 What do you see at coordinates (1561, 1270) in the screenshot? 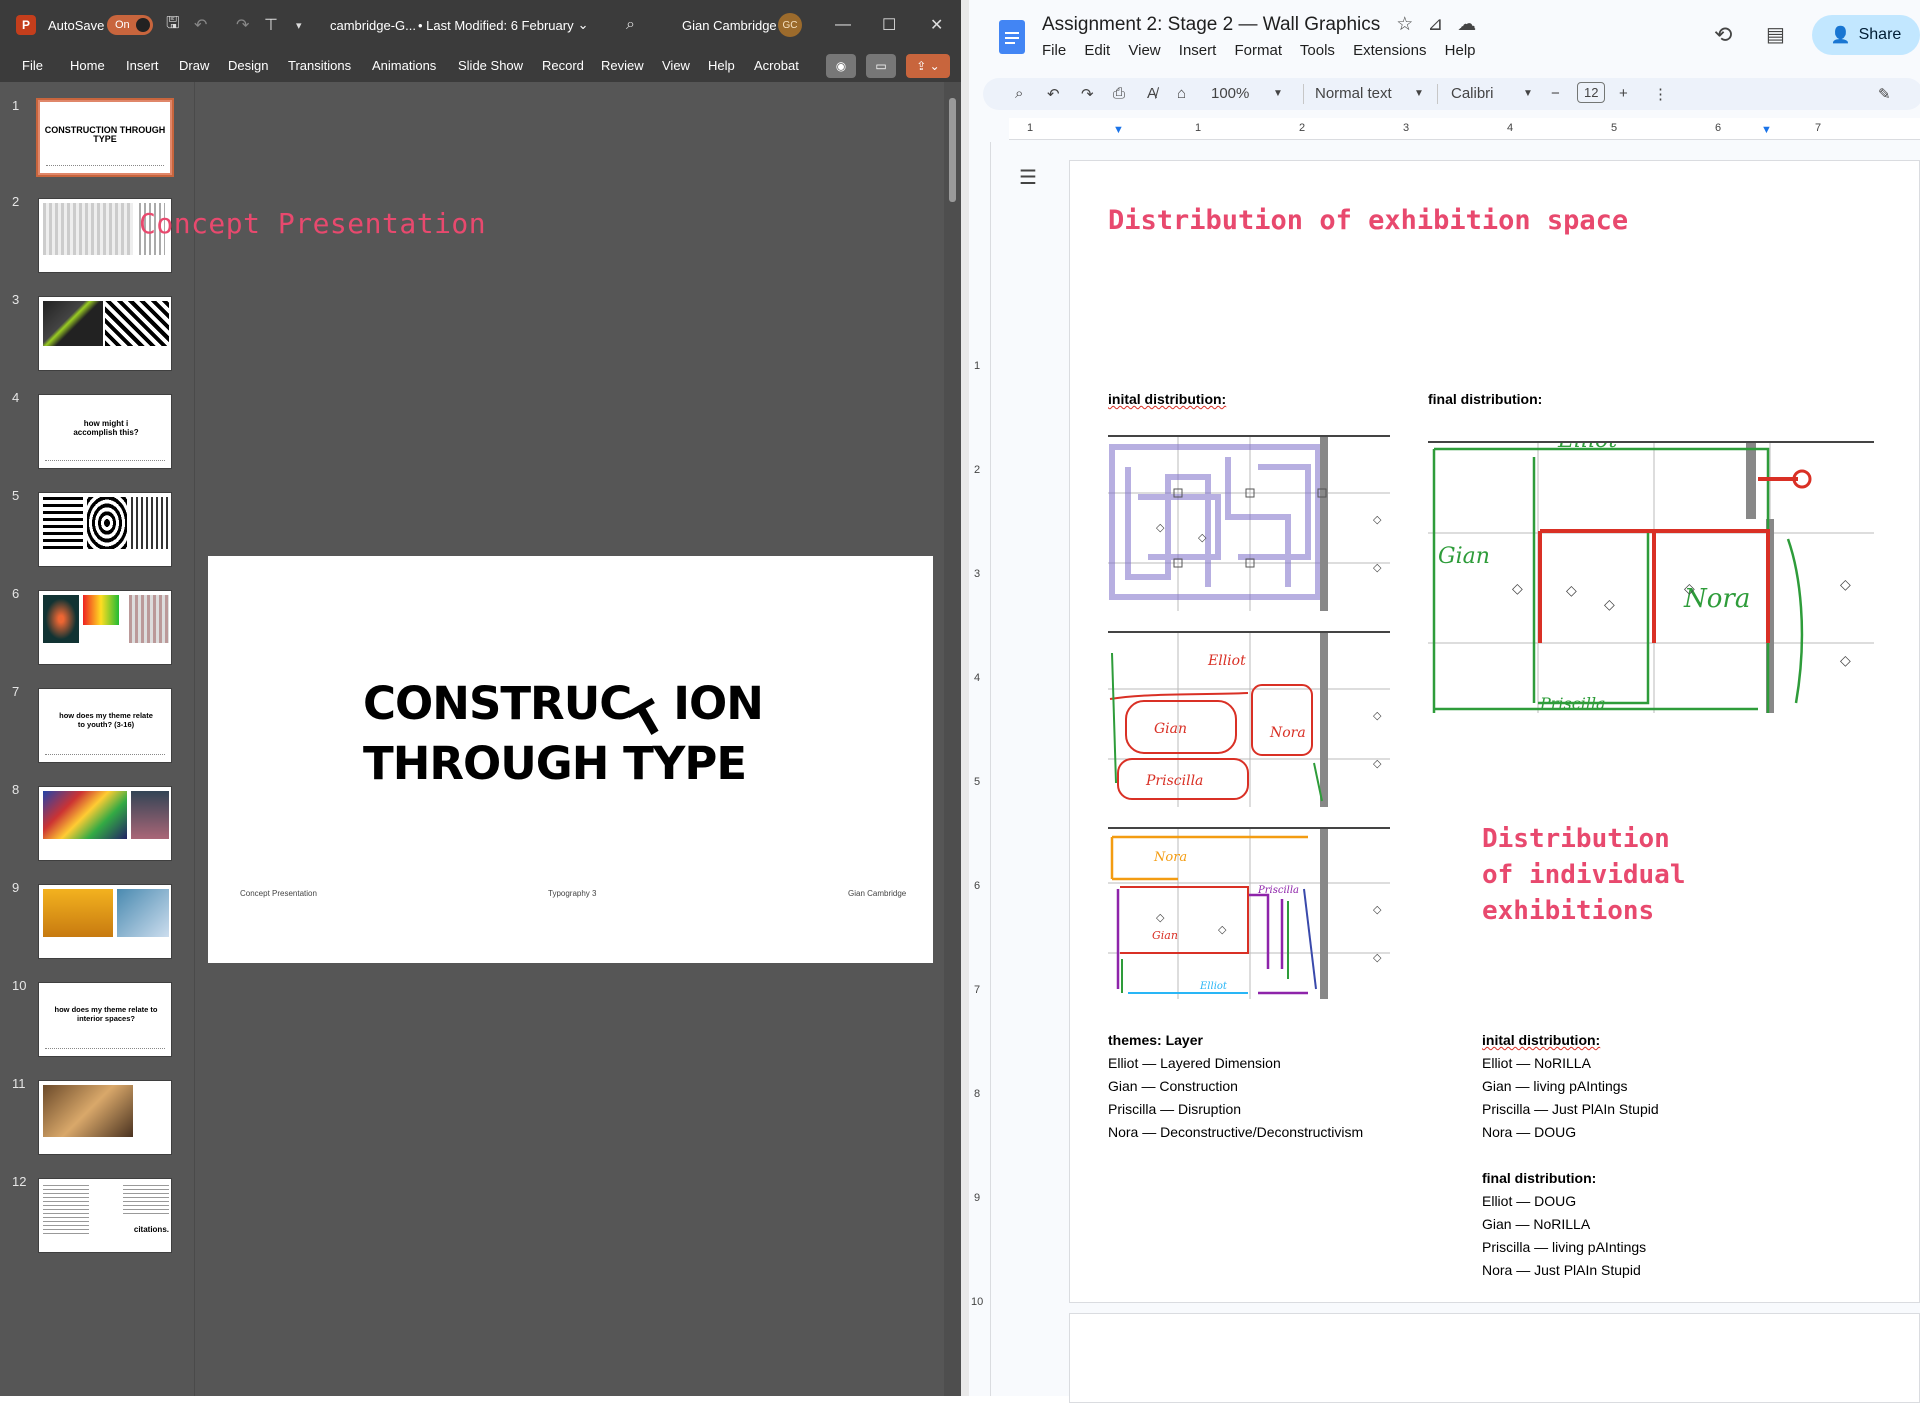
I see `final-dist-item: Nora — Just PlAIn Stupid` at bounding box center [1561, 1270].